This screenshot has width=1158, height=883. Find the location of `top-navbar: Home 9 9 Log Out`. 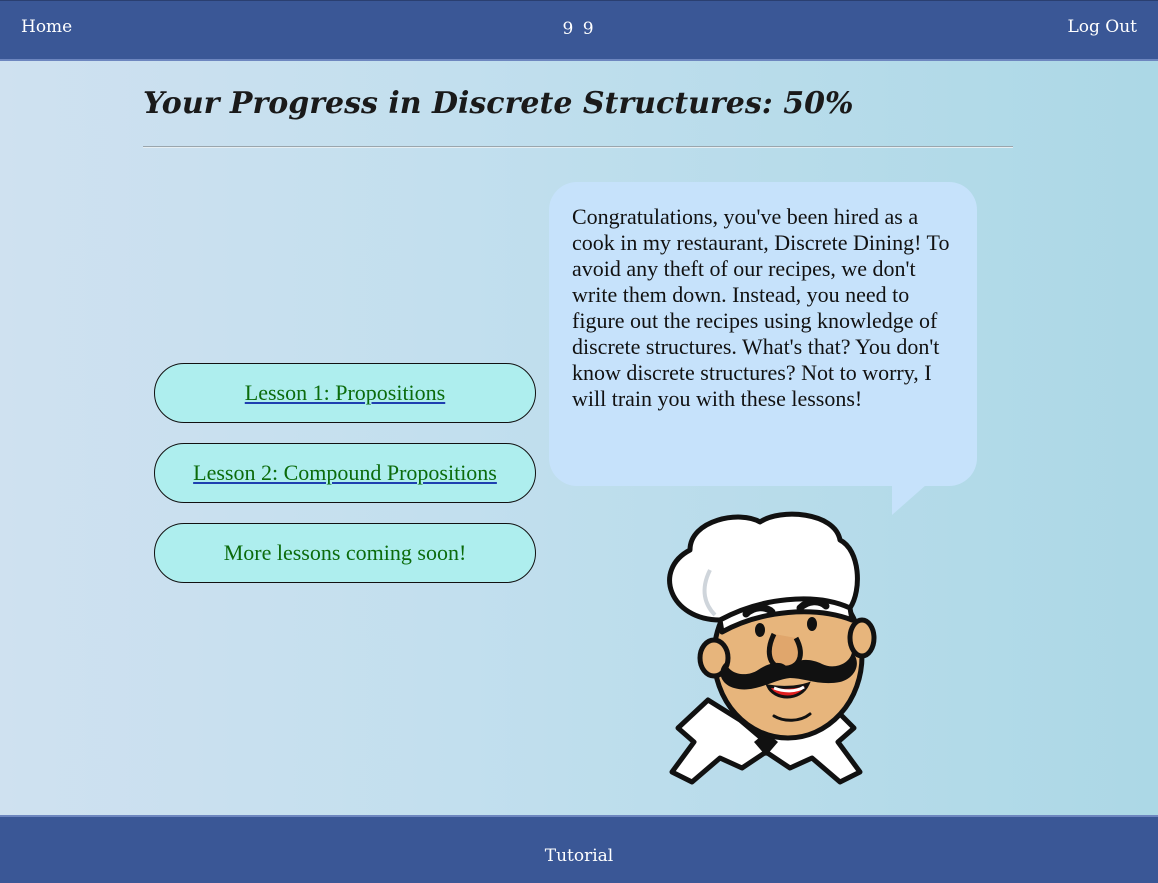

top-navbar: Home 9 9 Log Out is located at coordinates (579, 30).